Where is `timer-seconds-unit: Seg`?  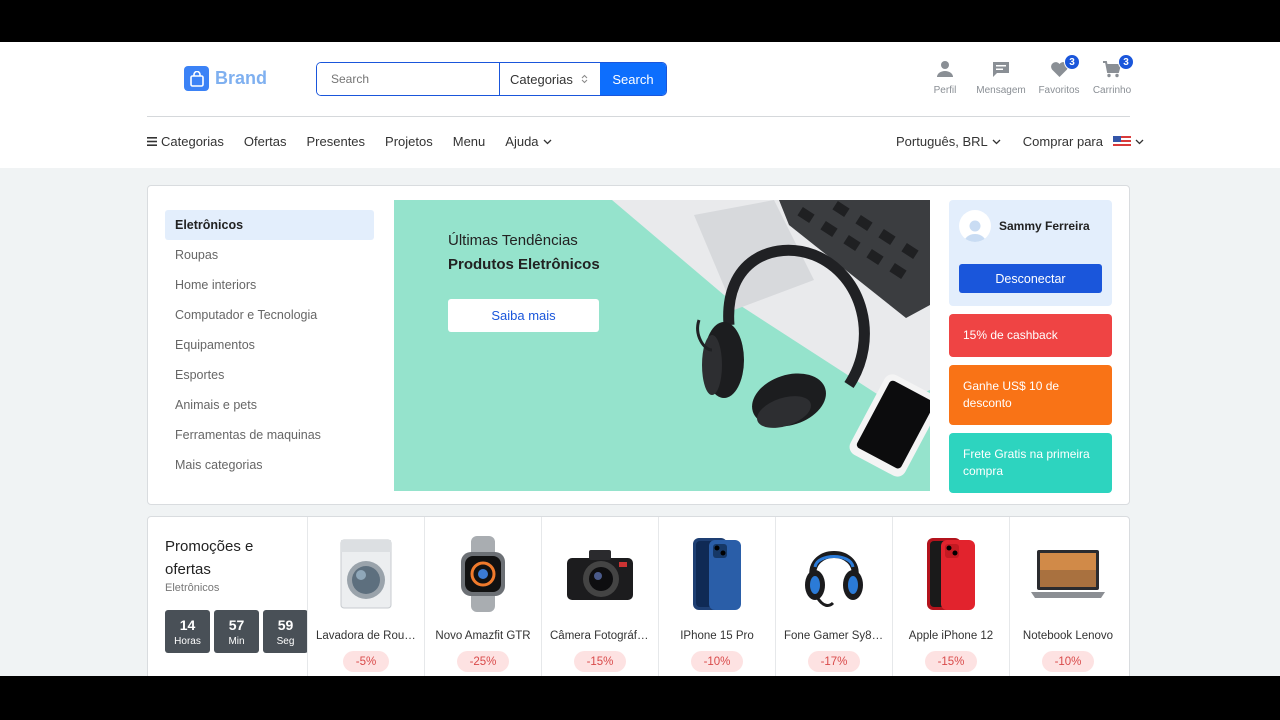 timer-seconds-unit: Seg is located at coordinates (285, 641).